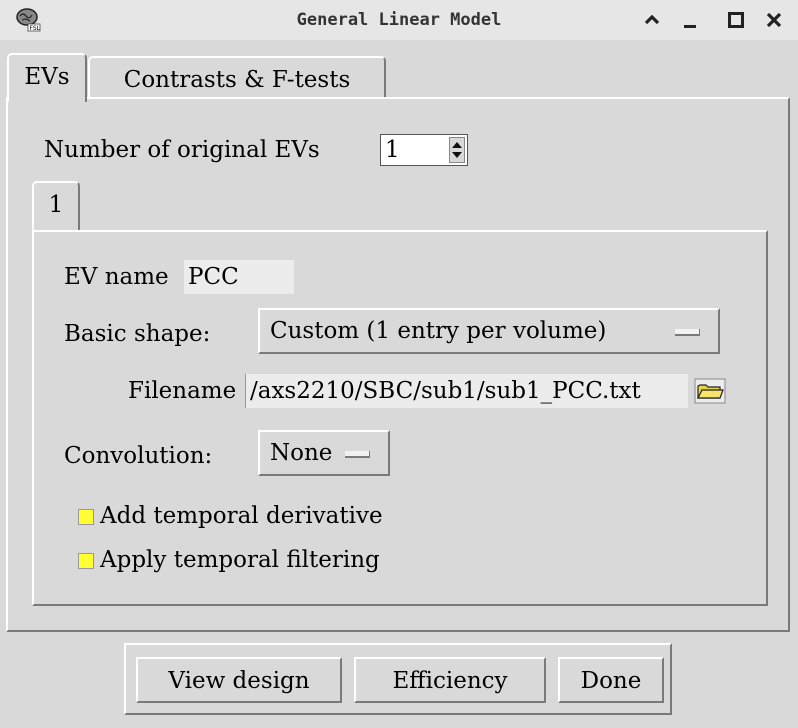 The image size is (798, 728). Describe the element at coordinates (736, 20) in the screenshot. I see `maximize-window-icon` at that location.